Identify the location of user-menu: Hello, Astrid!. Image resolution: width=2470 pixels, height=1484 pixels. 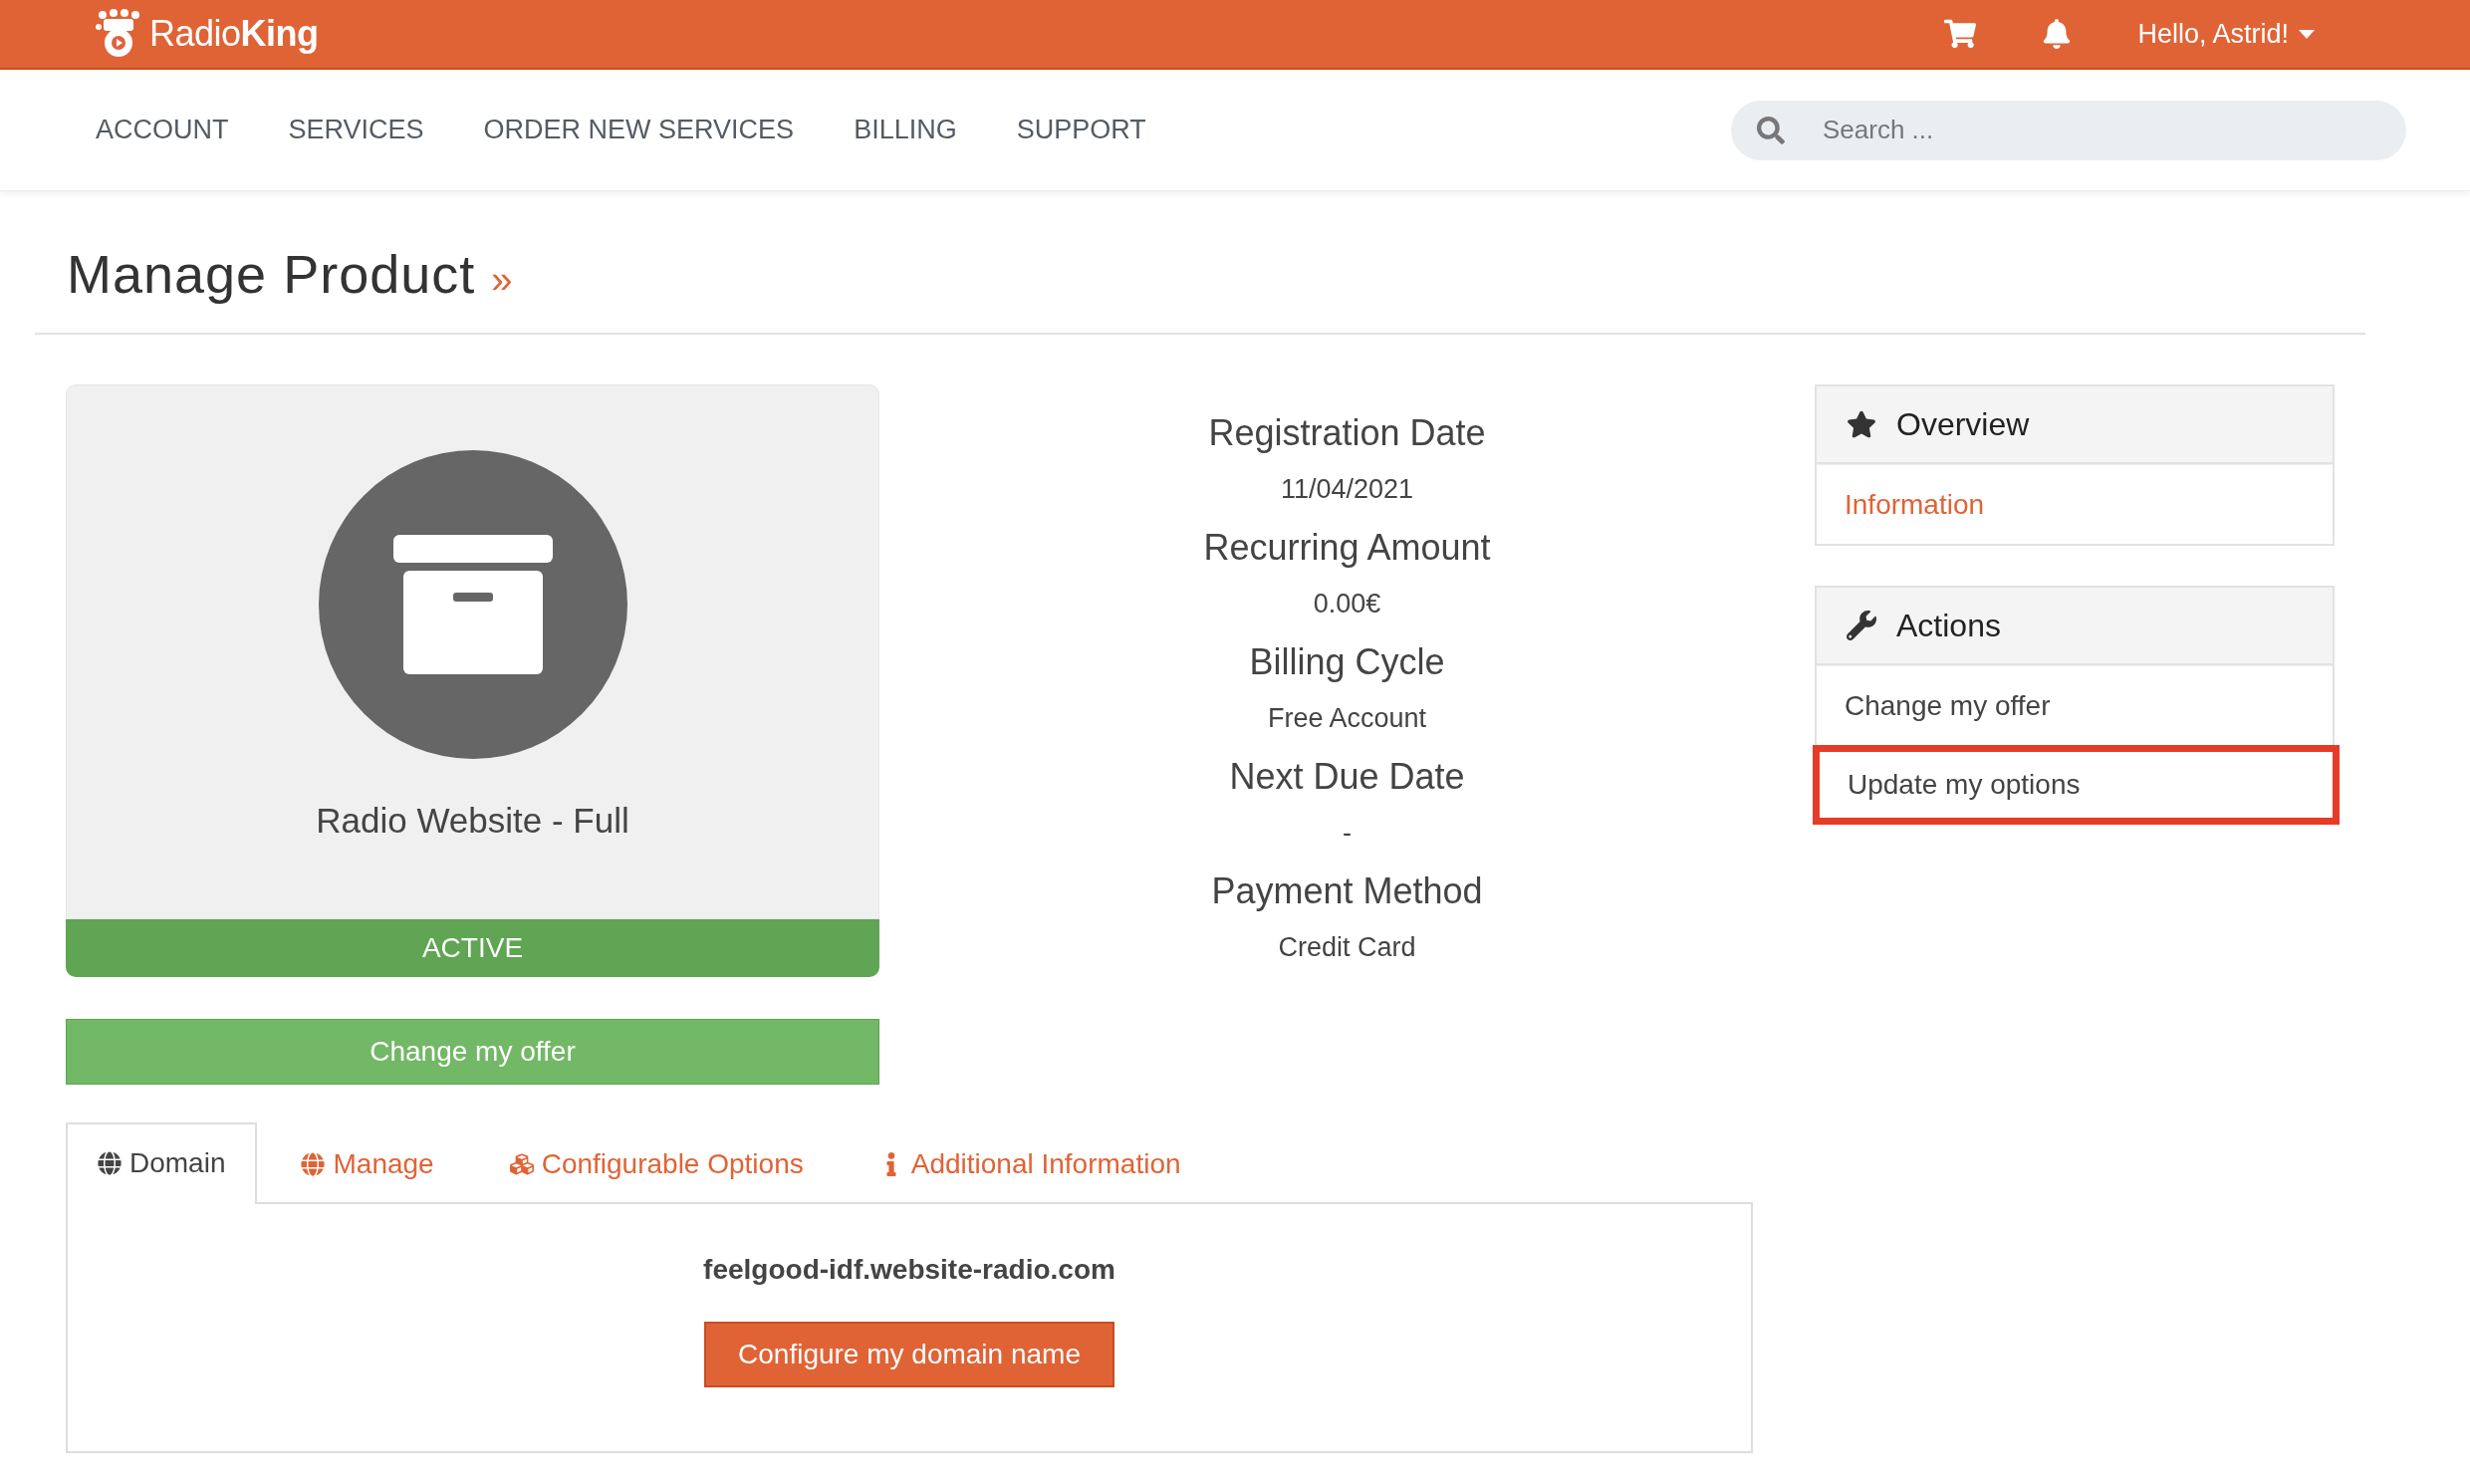
(2226, 34).